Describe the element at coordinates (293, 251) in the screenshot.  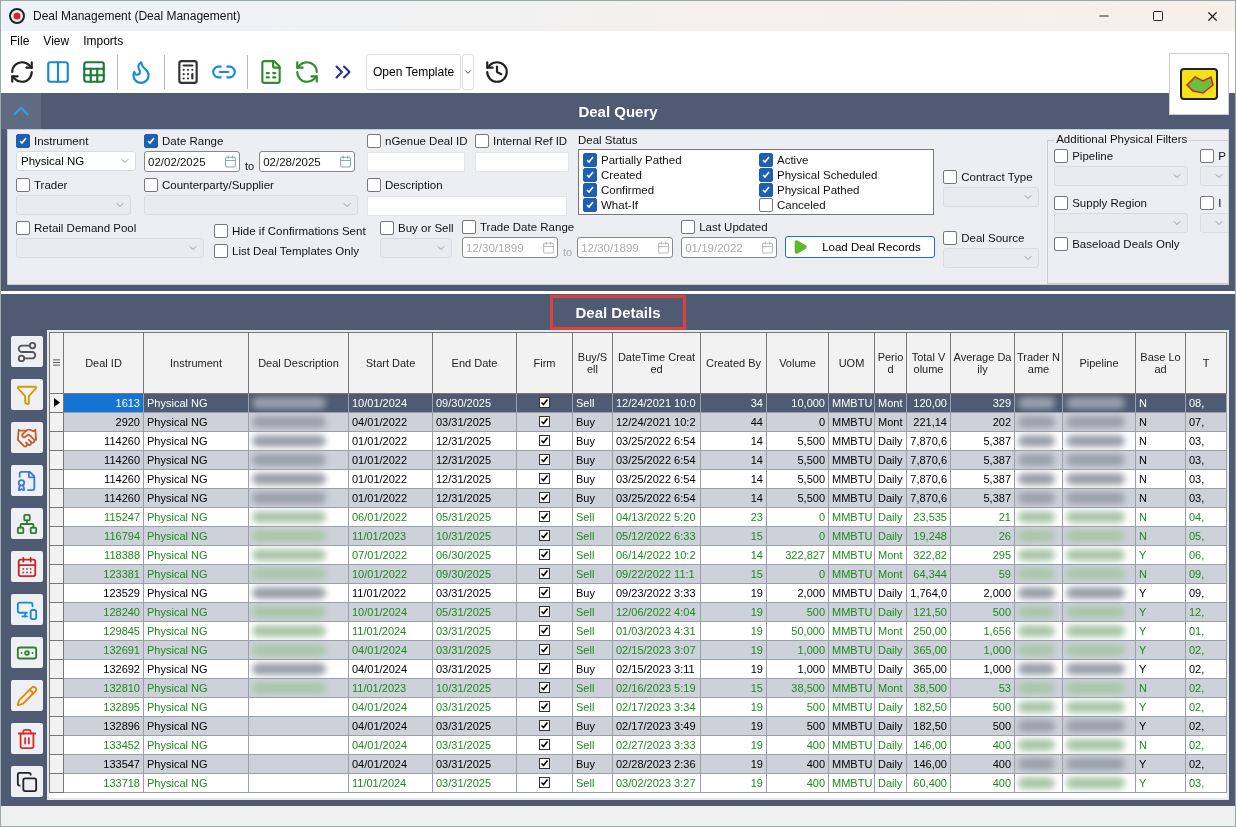
I see `checkbox: List Deal Templates Only` at that location.